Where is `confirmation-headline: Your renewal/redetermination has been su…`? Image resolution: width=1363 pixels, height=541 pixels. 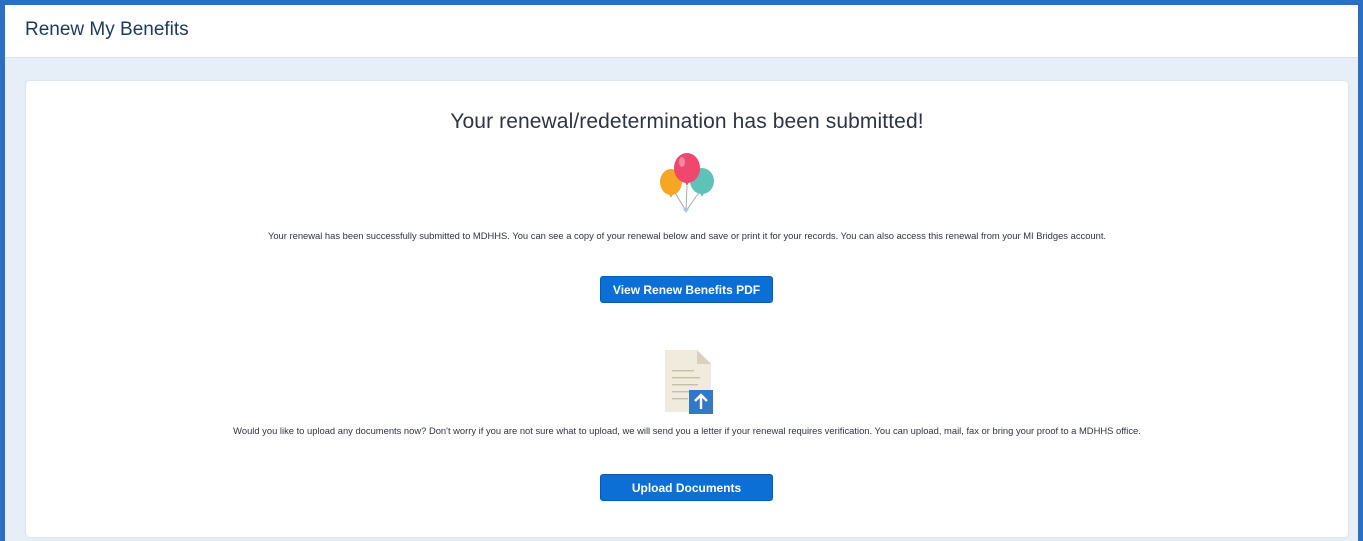 confirmation-headline: Your renewal/redetermination has been su… is located at coordinates (687, 121).